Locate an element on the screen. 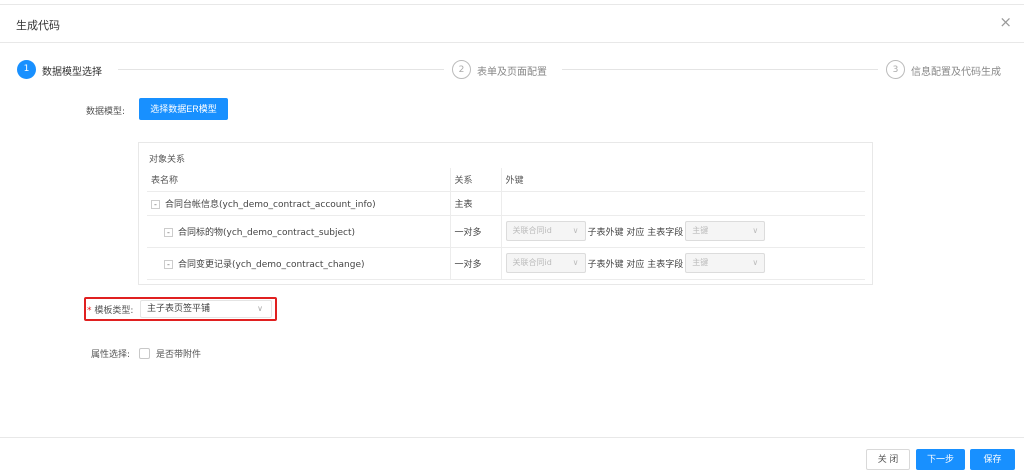 The height and width of the screenshot is (474, 1024). table-name: 合同台帐信息(ych_demo_contract_account_info) is located at coordinates (270, 204).